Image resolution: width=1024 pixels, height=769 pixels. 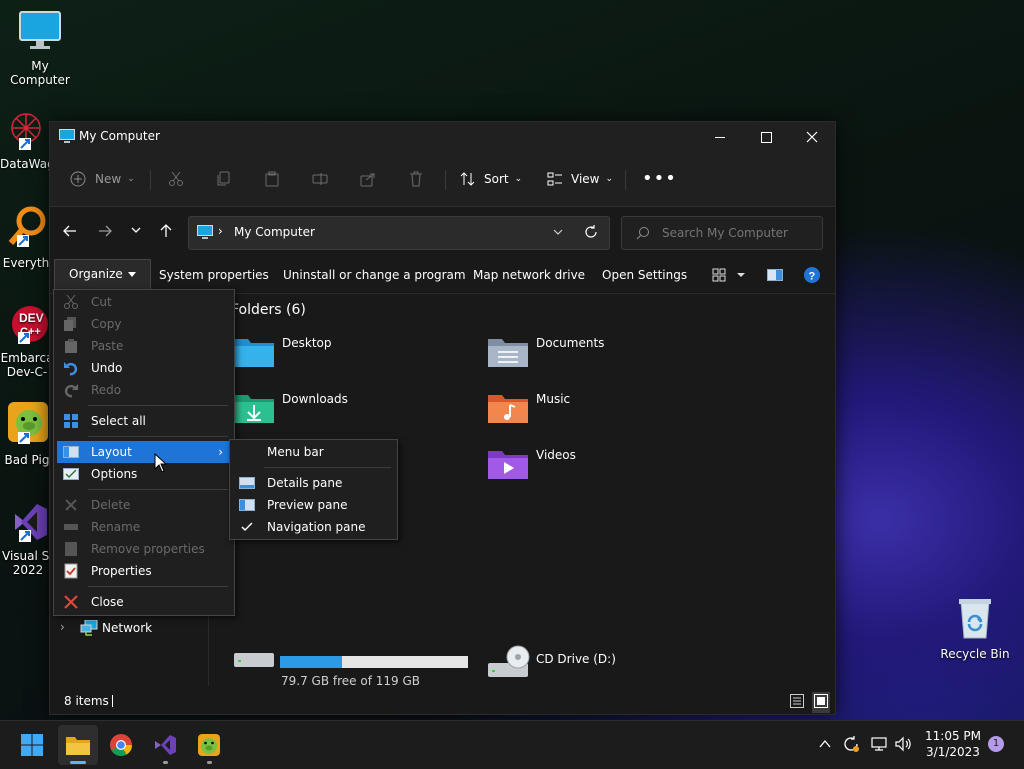 What do you see at coordinates (659, 179) in the screenshot?
I see `more-options-button: •••` at bounding box center [659, 179].